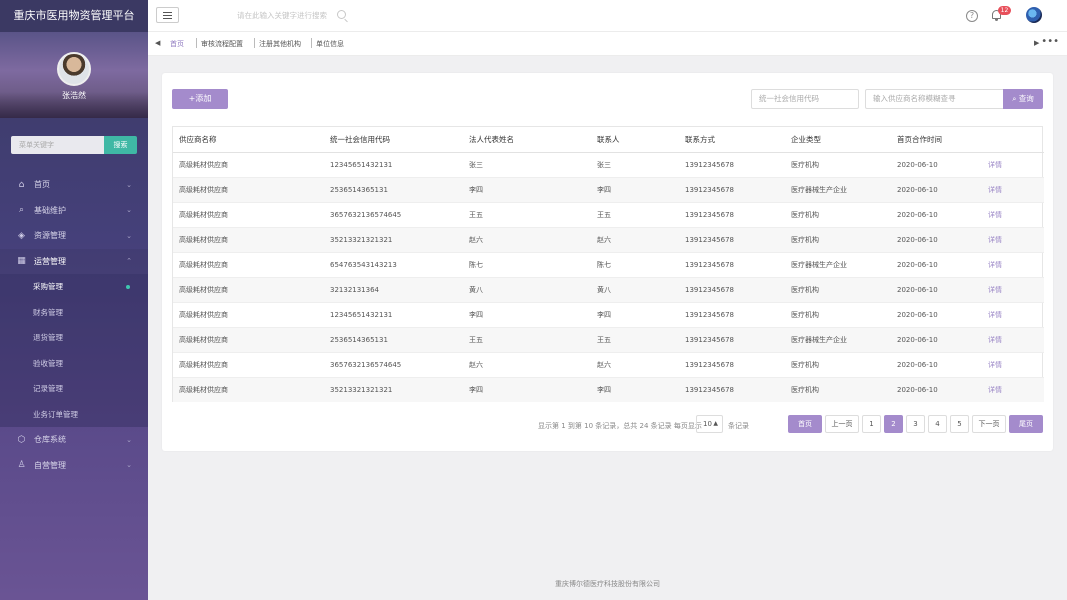 This screenshot has height=600, width=1067. What do you see at coordinates (715, 423) in the screenshot?
I see `caret-up-icon: ▲` at bounding box center [715, 423].